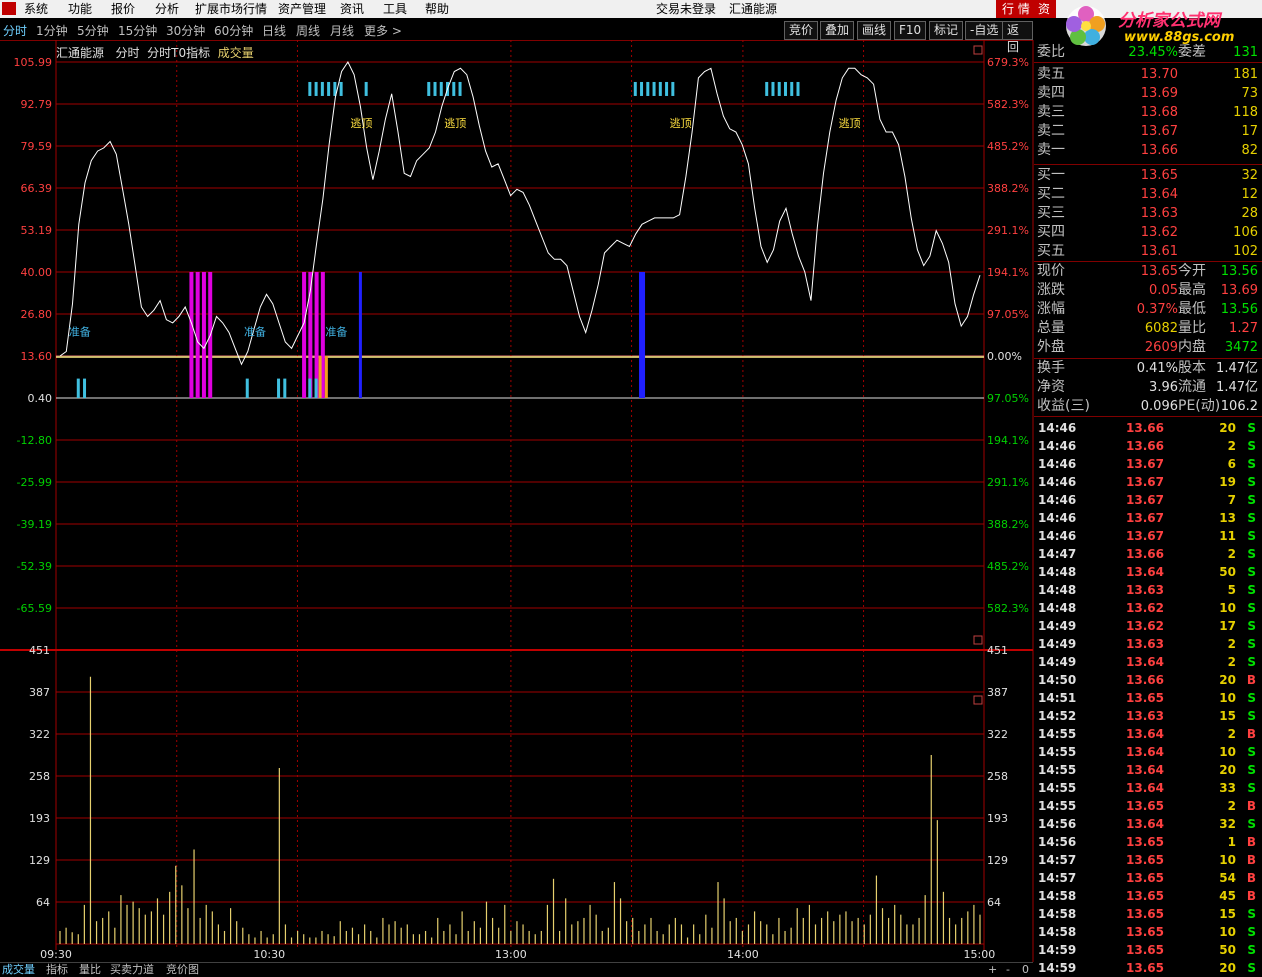  Describe the element at coordinates (231, 9) in the screenshot. I see `menu-extended-market: 扩展市场行情` at that location.